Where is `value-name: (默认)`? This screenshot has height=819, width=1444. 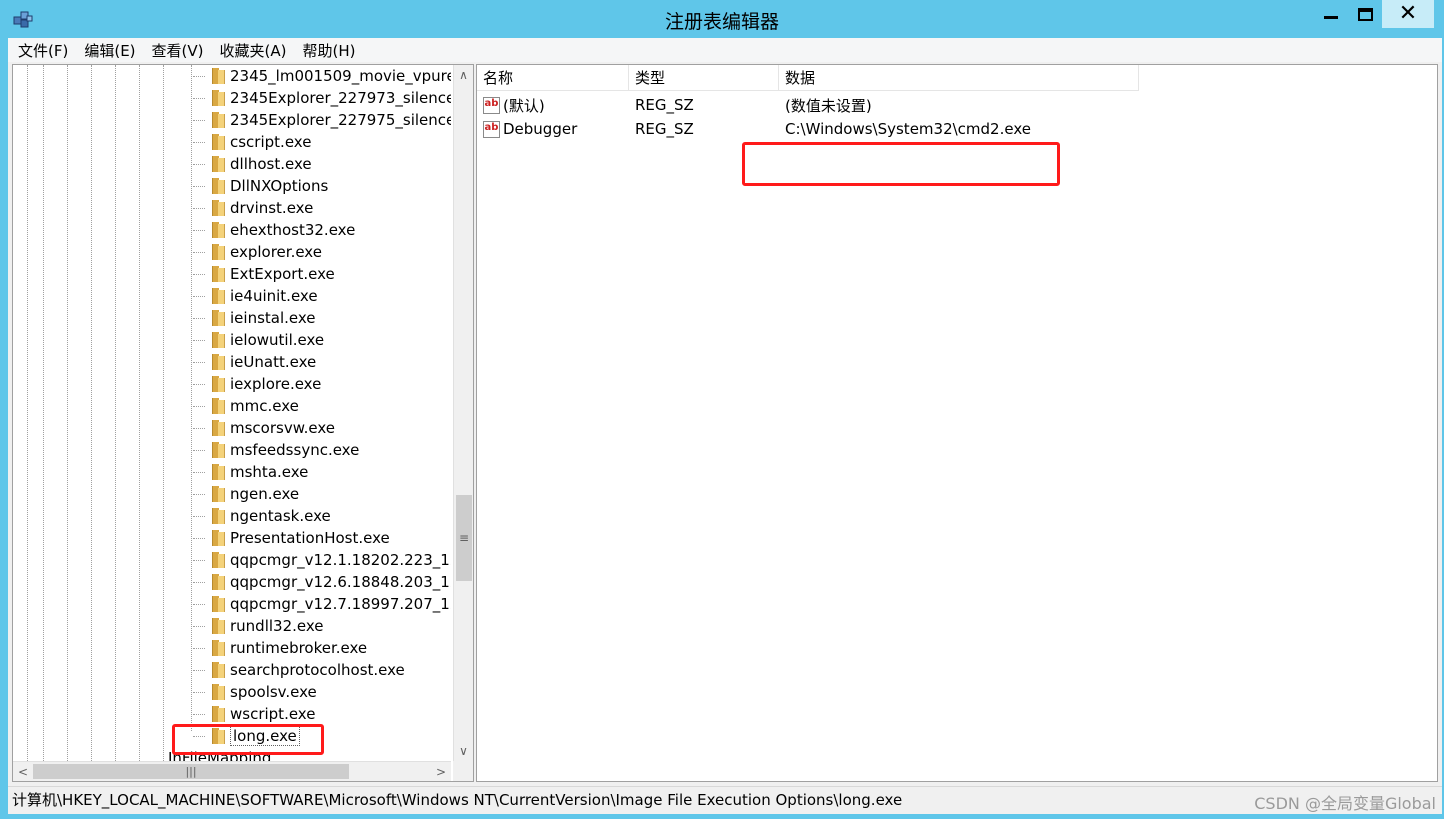
value-name: (默认) is located at coordinates (524, 105).